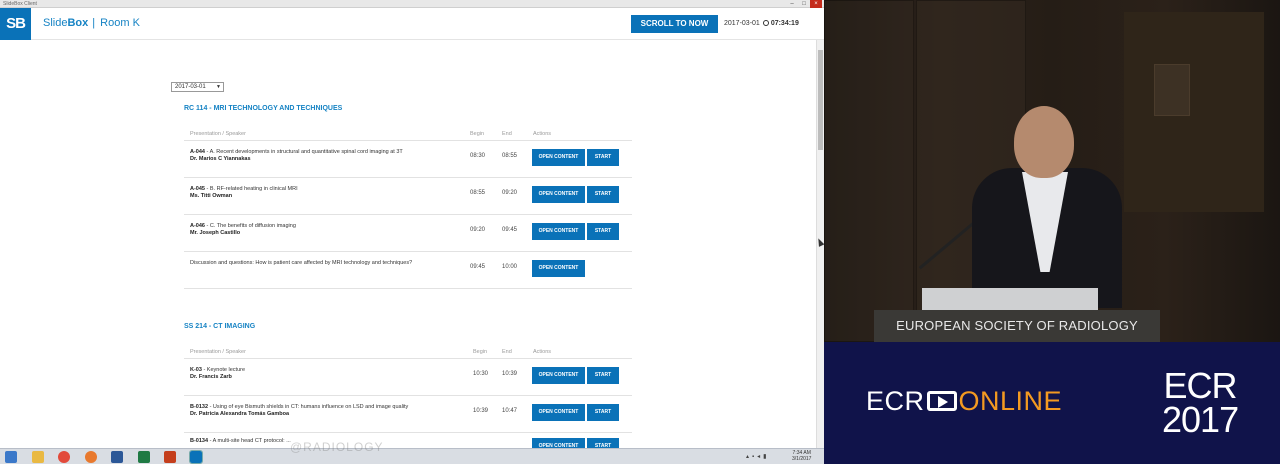  I want to click on end-time: 10:39, so click(510, 374).